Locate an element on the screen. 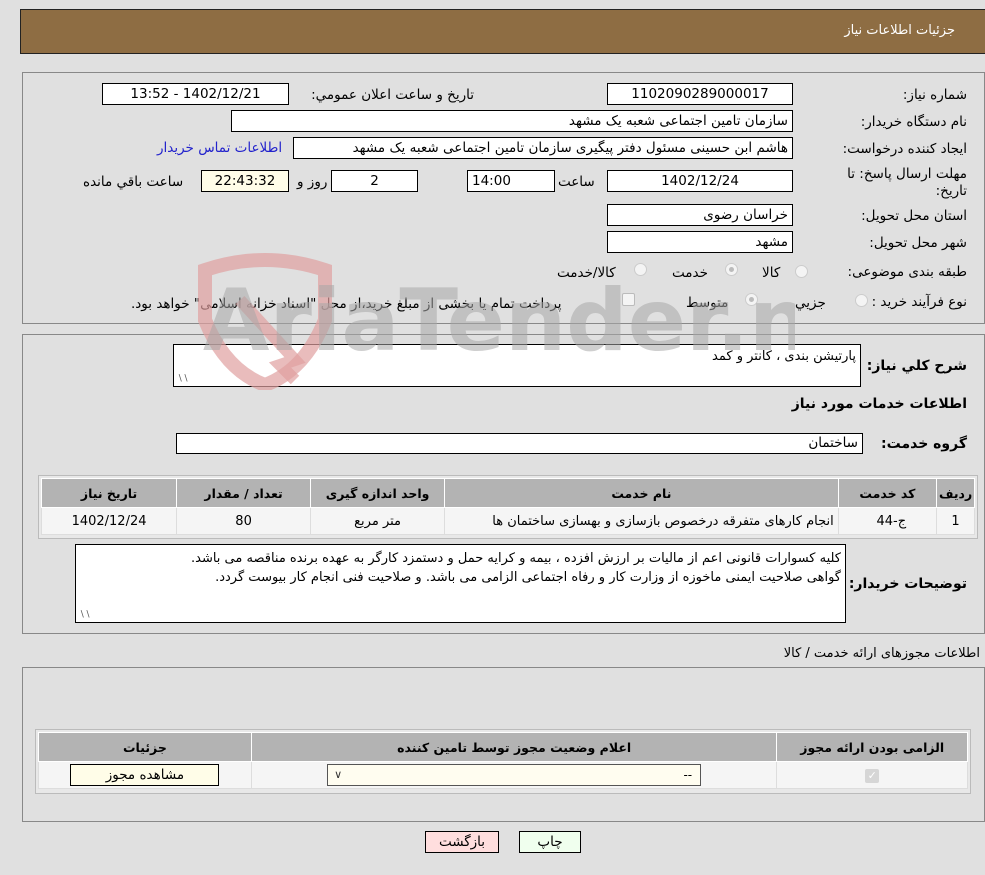 The height and width of the screenshot is (875, 985). category-option-goods: کالا is located at coordinates (771, 273).